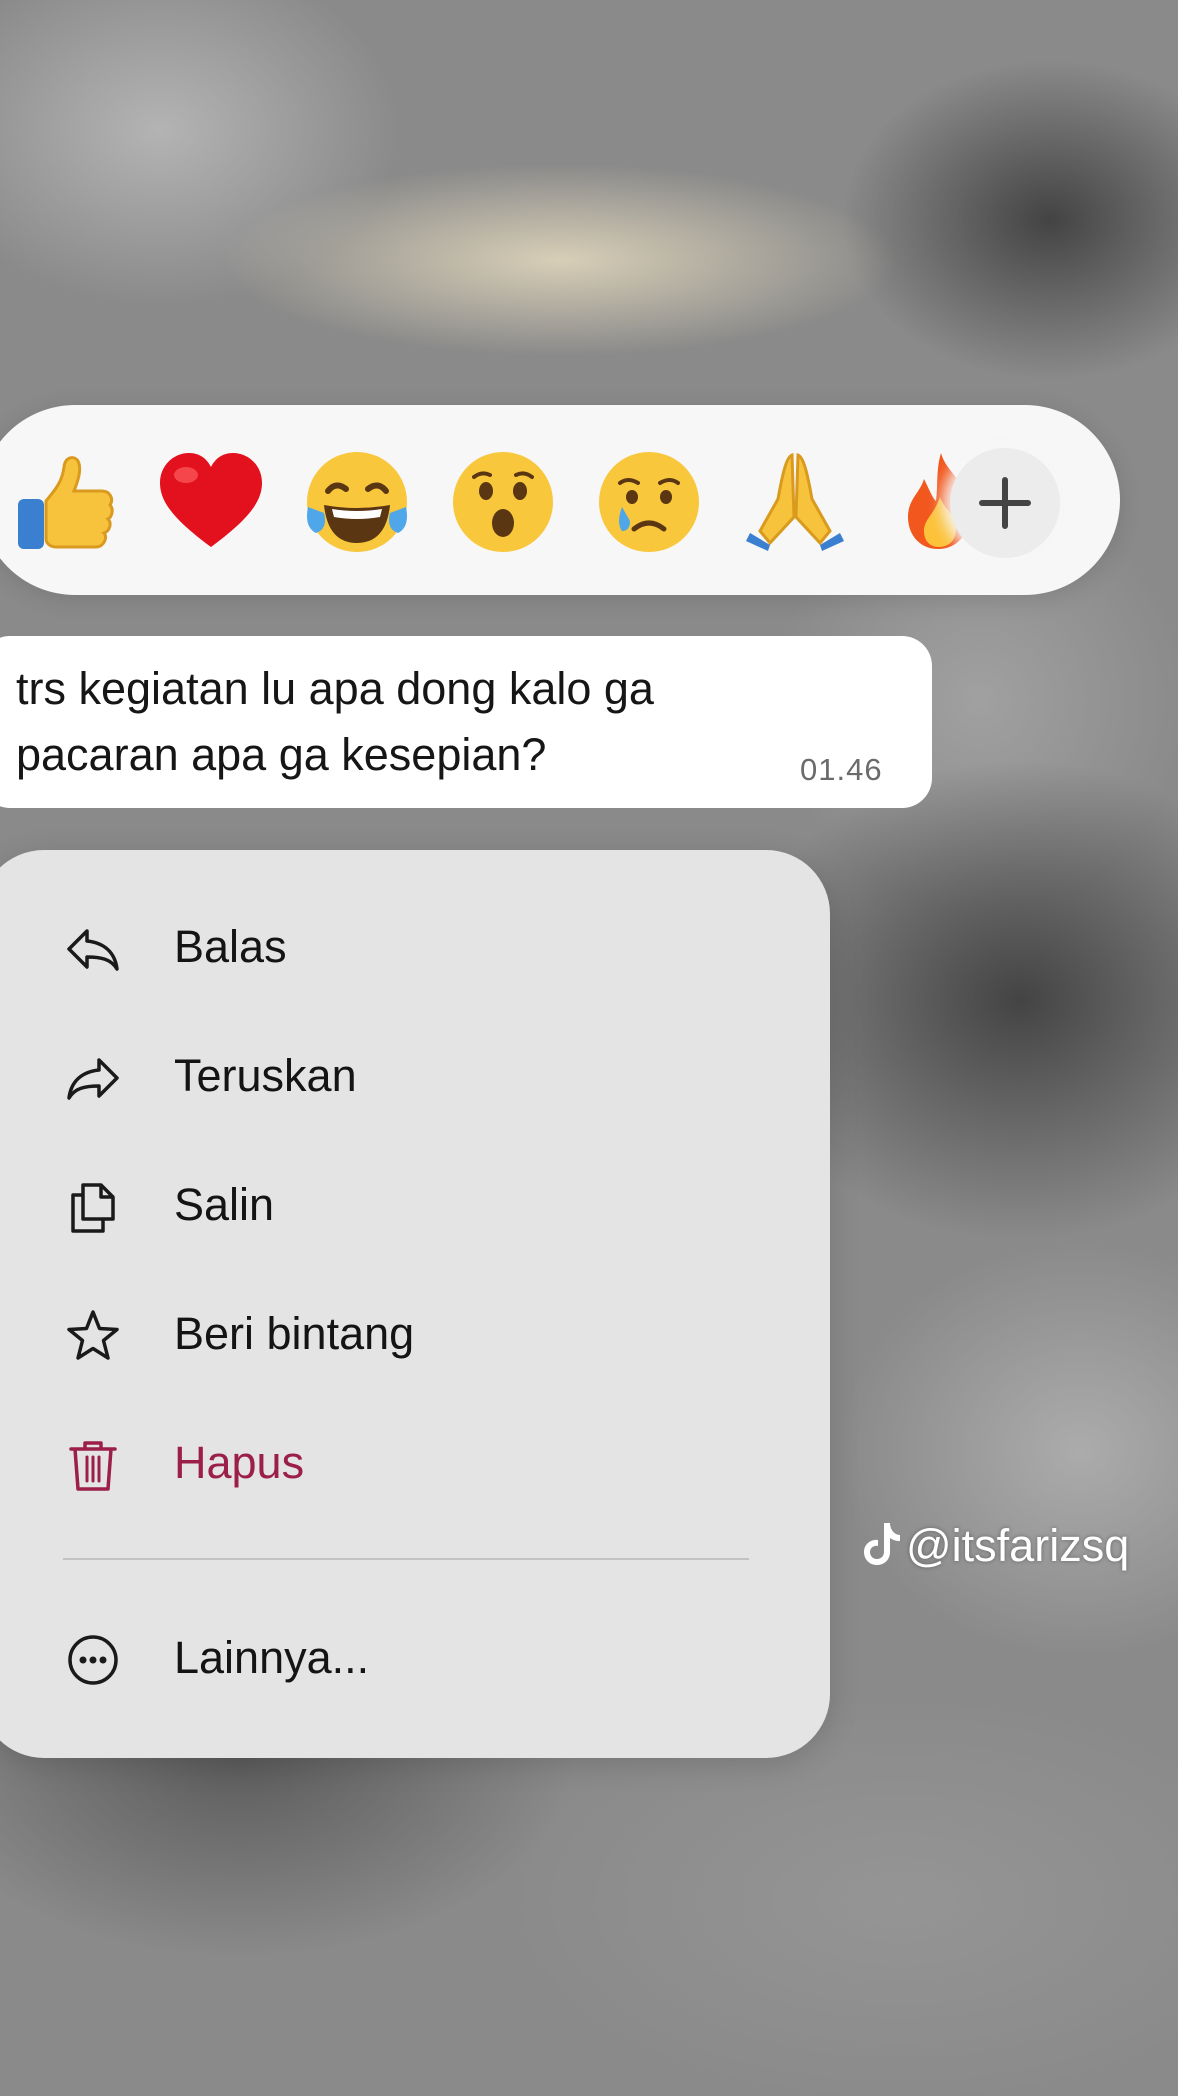 The width and height of the screenshot is (1178, 2096). I want to click on menu-item-label: Teruskan, so click(265, 1075).